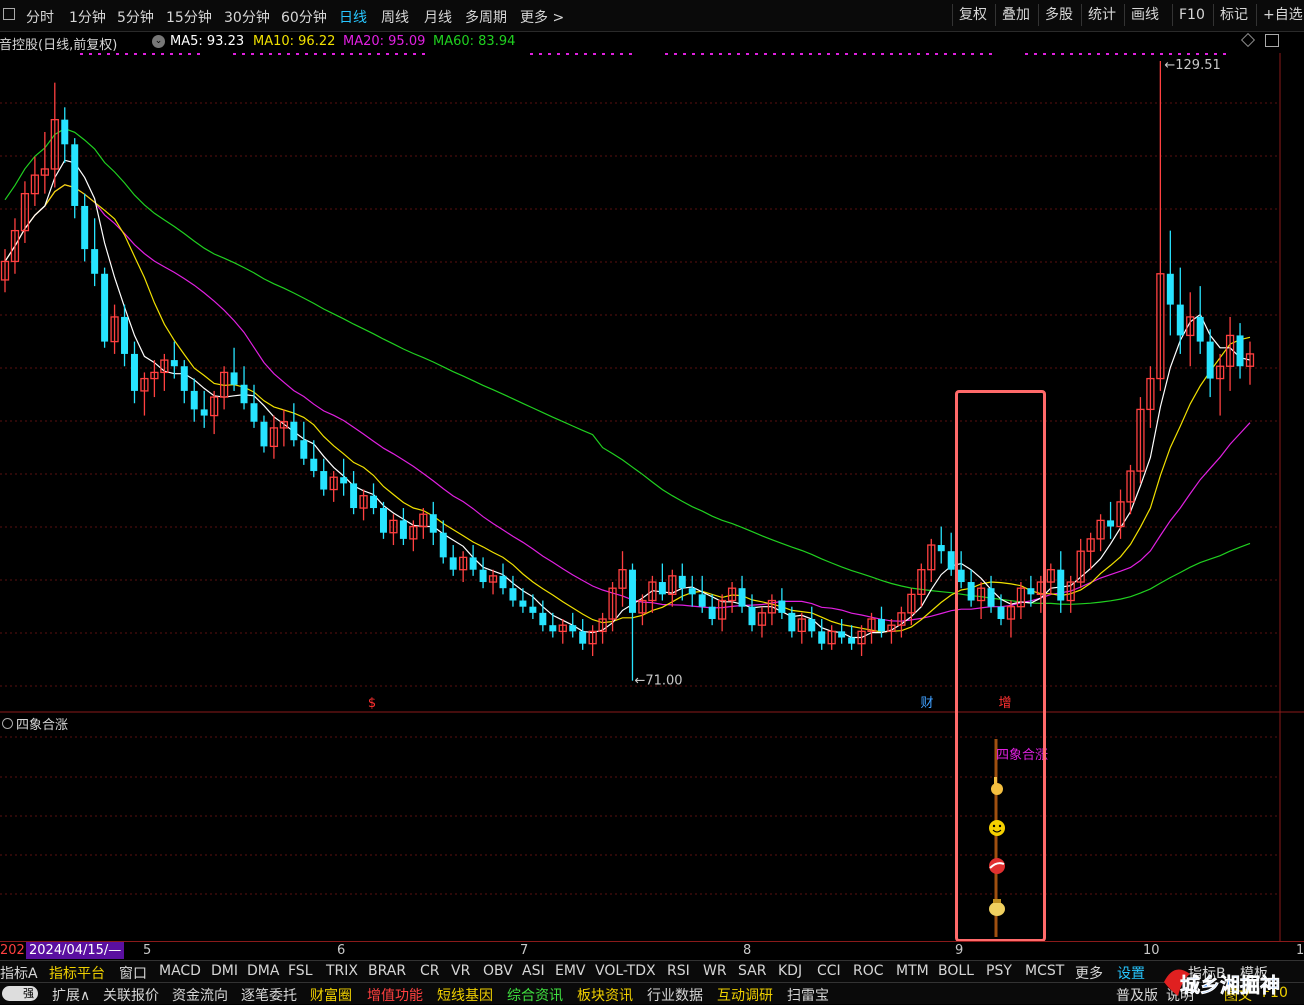 This screenshot has height=1005, width=1304. What do you see at coordinates (1191, 15) in the screenshot?
I see `f10-button: F10` at bounding box center [1191, 15].